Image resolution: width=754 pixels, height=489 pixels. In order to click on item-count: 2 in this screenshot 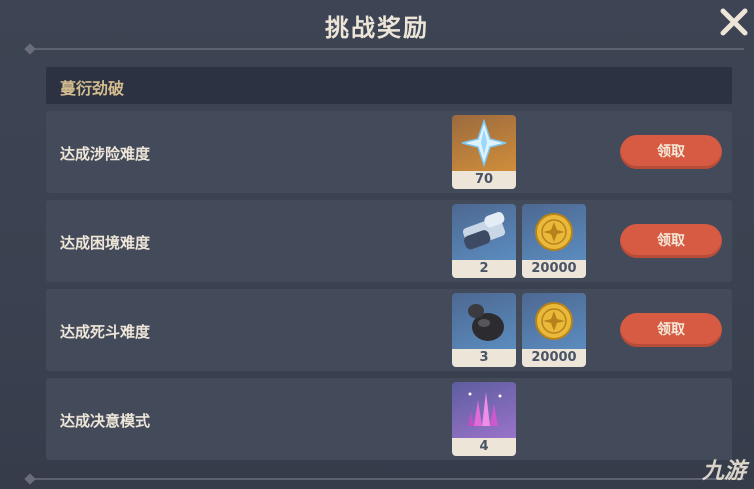, I will do `click(484, 269)`.